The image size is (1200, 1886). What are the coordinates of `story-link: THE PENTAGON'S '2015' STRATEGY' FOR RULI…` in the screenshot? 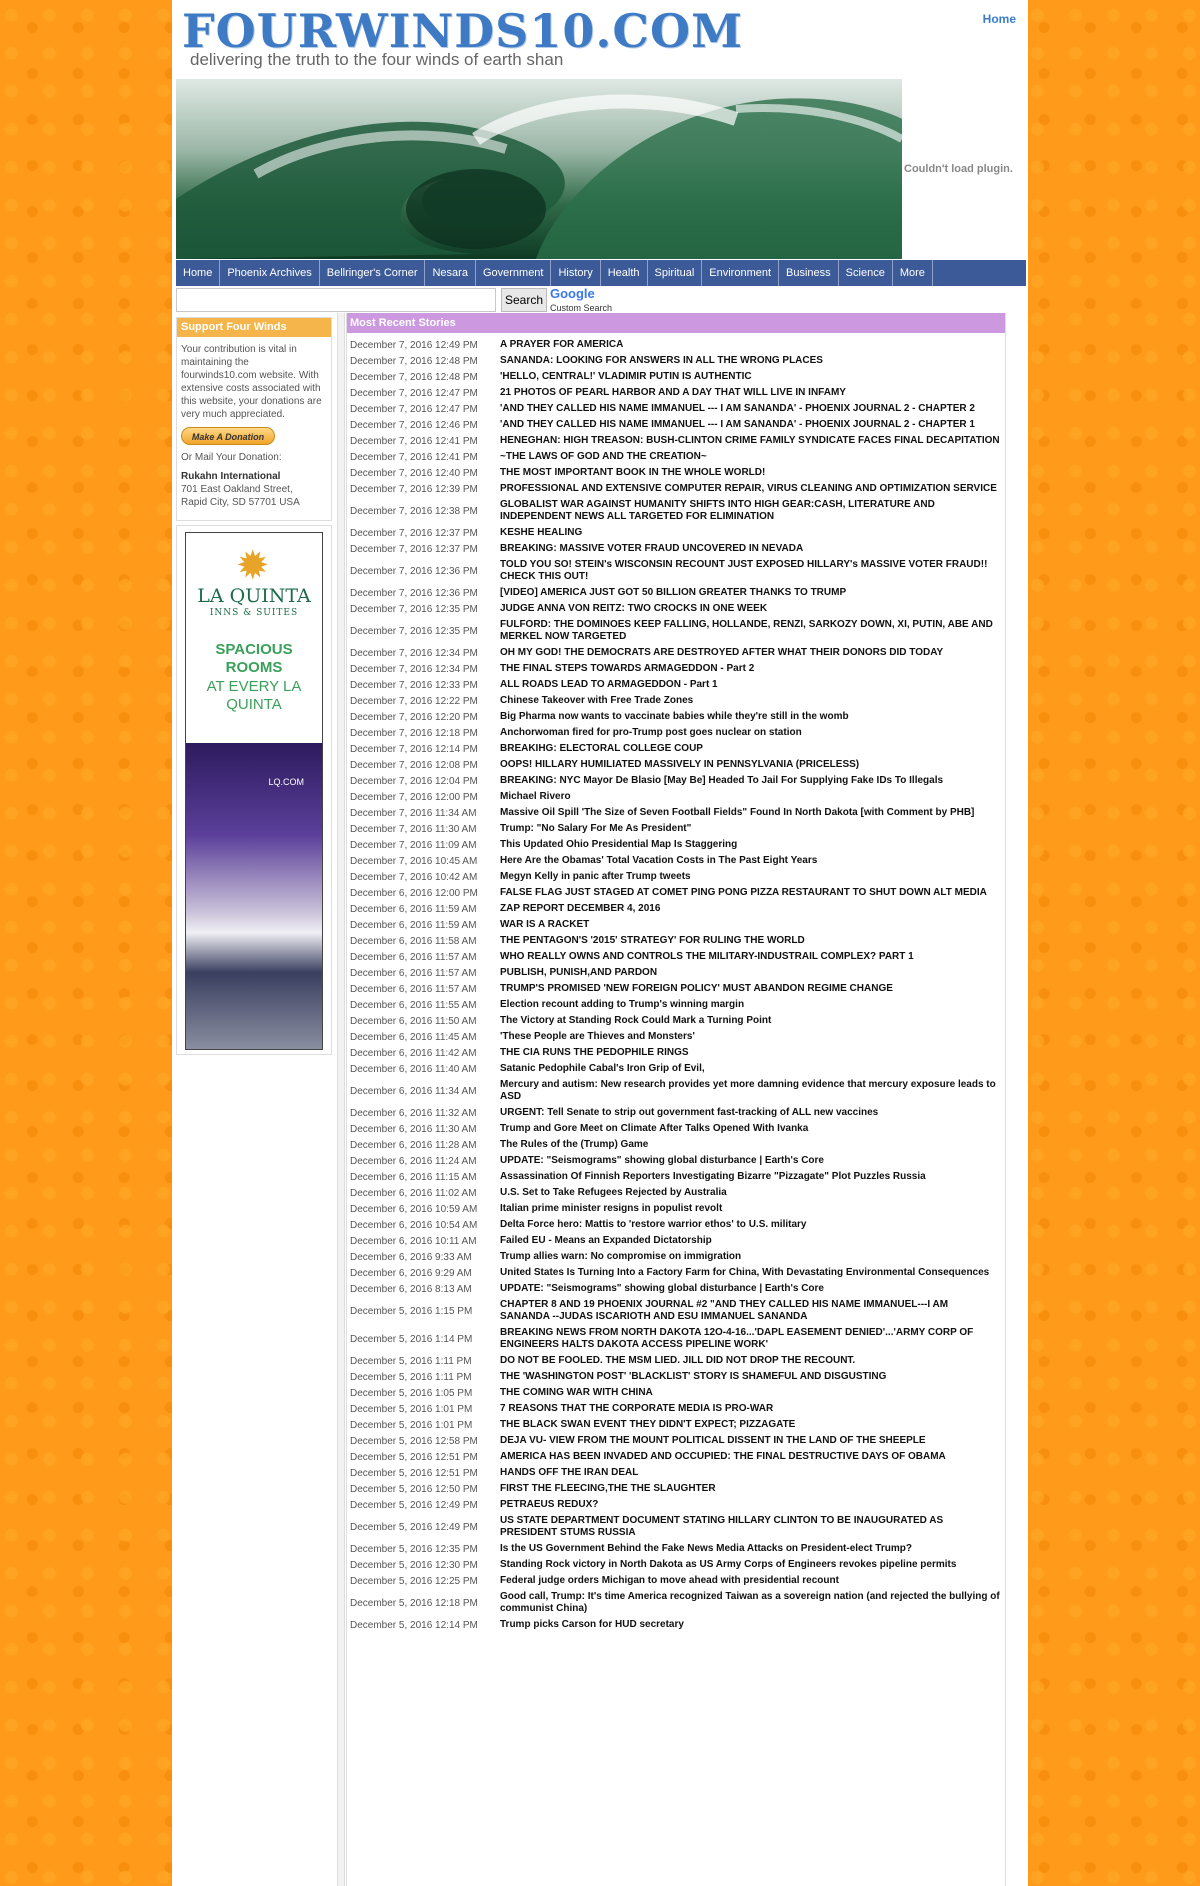 It's located at (750, 941).